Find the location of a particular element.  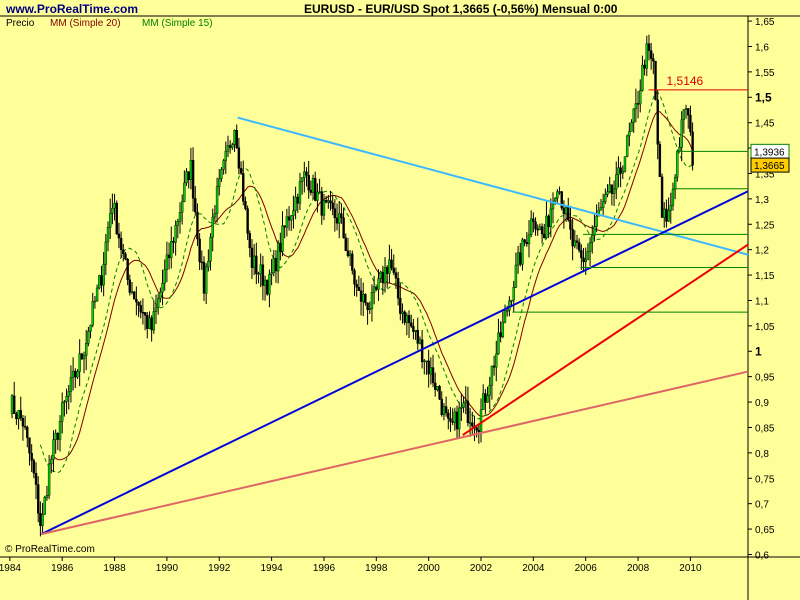

y-tick-label: 1,25 is located at coordinates (765, 225).